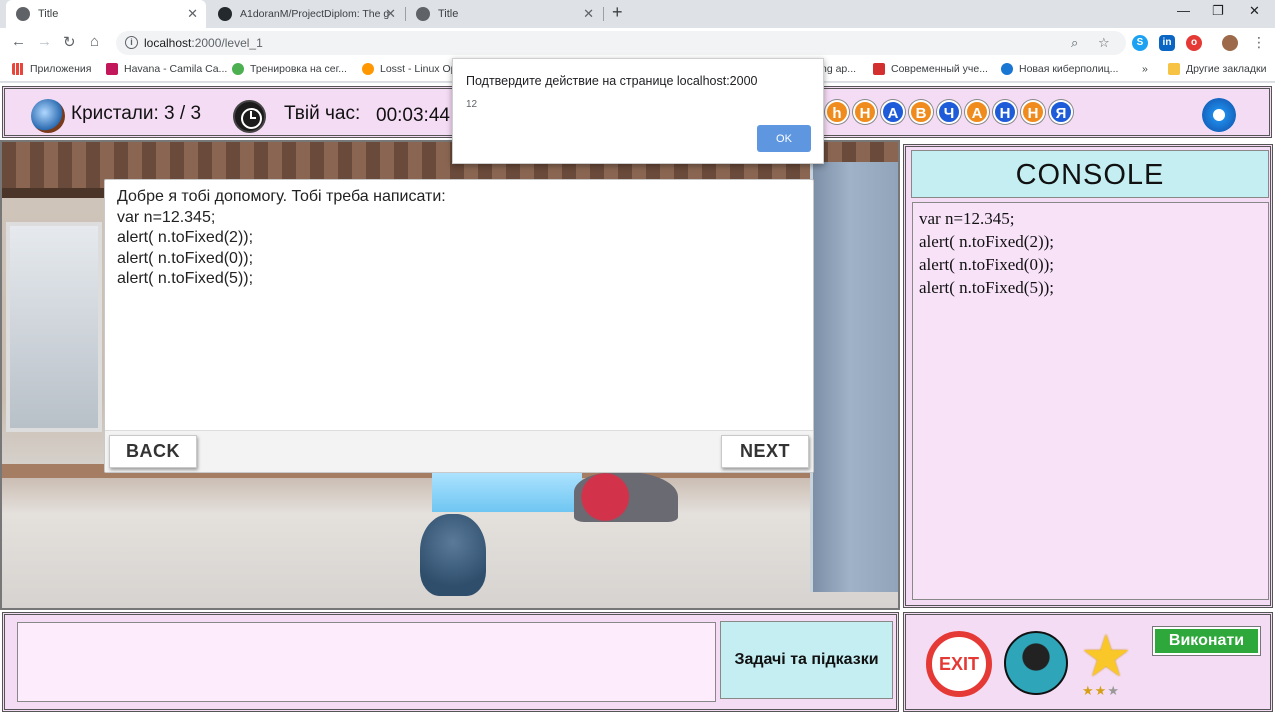 Image resolution: width=1275 pixels, height=717 pixels. What do you see at coordinates (51, 69) in the screenshot?
I see `bookmark-apps: Приложения` at bounding box center [51, 69].